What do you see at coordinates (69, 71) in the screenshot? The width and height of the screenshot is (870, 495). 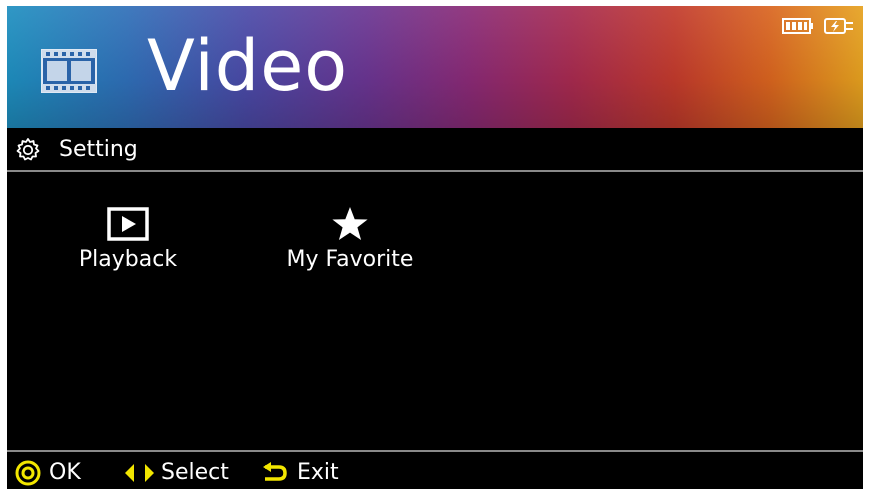 I see `film-strip-icon` at bounding box center [69, 71].